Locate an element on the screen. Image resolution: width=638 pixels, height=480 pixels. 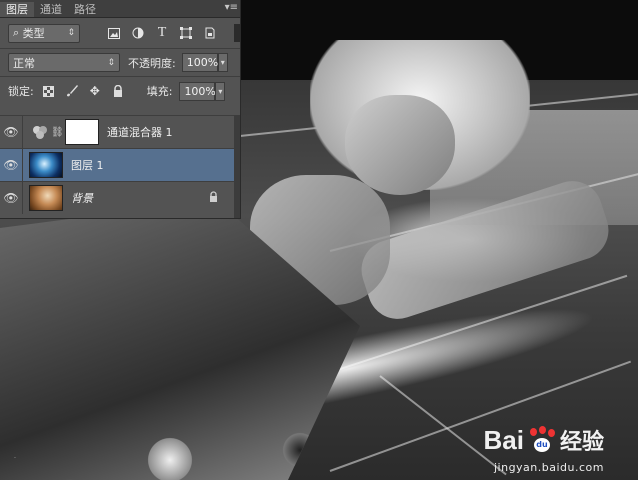
blend-row: 正常 ⇕ 不透明度: 100% ▾ is located at coordinates (120, 62).